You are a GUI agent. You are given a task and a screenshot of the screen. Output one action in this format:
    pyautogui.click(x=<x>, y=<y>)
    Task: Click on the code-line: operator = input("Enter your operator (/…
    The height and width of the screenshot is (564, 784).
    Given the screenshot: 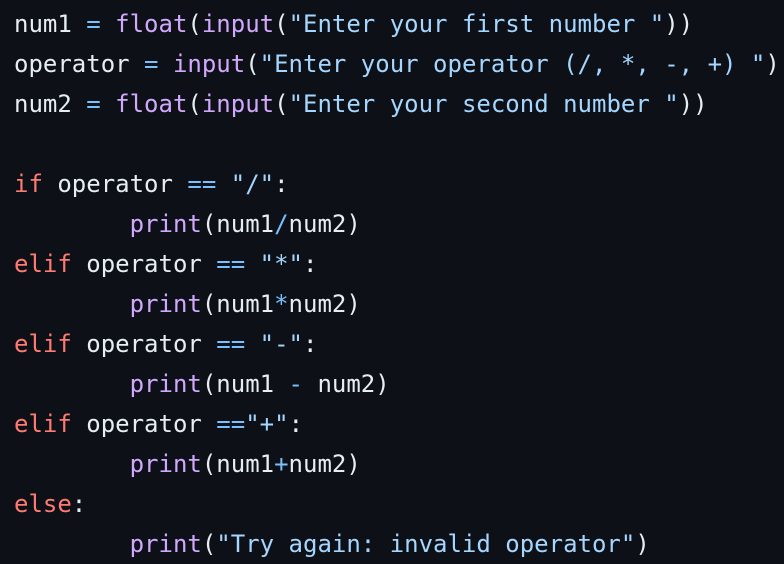 What is the action you would take?
    pyautogui.click(x=397, y=64)
    